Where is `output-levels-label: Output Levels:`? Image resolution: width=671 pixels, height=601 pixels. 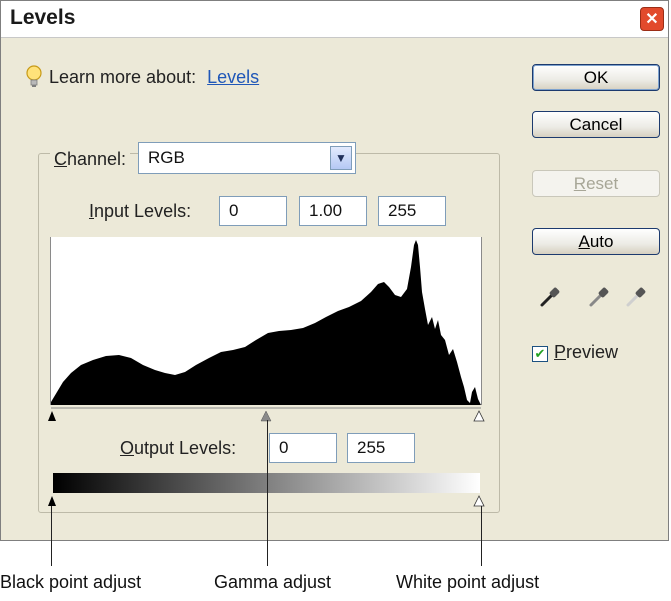 output-levels-label: Output Levels: is located at coordinates (178, 448).